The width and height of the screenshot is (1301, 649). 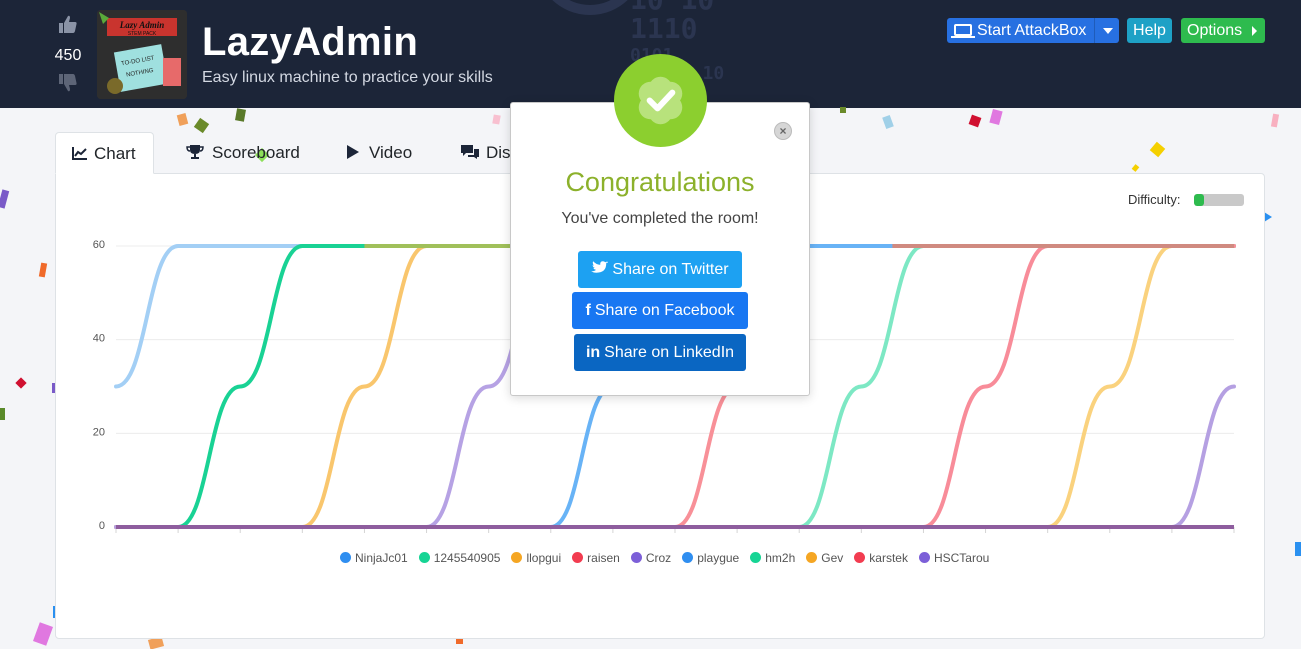 I want to click on legend-item: NinjaJc01, so click(x=374, y=558).